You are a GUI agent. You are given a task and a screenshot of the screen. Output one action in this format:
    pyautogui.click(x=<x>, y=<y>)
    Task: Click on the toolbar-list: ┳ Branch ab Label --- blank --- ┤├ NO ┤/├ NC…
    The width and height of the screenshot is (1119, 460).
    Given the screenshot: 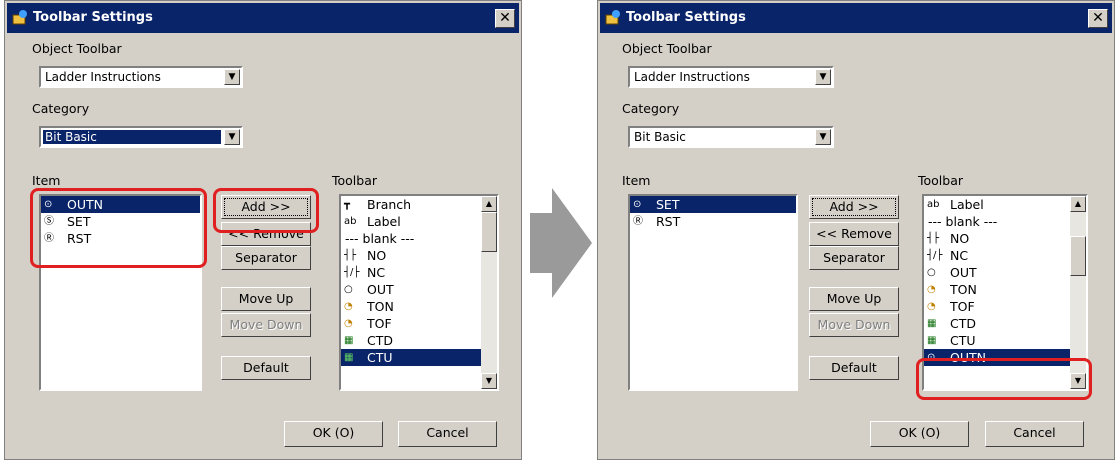 What is the action you would take?
    pyautogui.click(x=419, y=292)
    